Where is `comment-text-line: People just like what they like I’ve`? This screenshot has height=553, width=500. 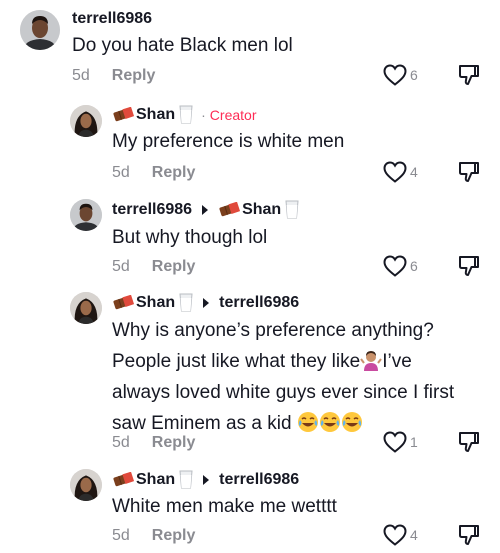
comment-text-line: People just like what they like I’ve is located at coordinates (302, 361).